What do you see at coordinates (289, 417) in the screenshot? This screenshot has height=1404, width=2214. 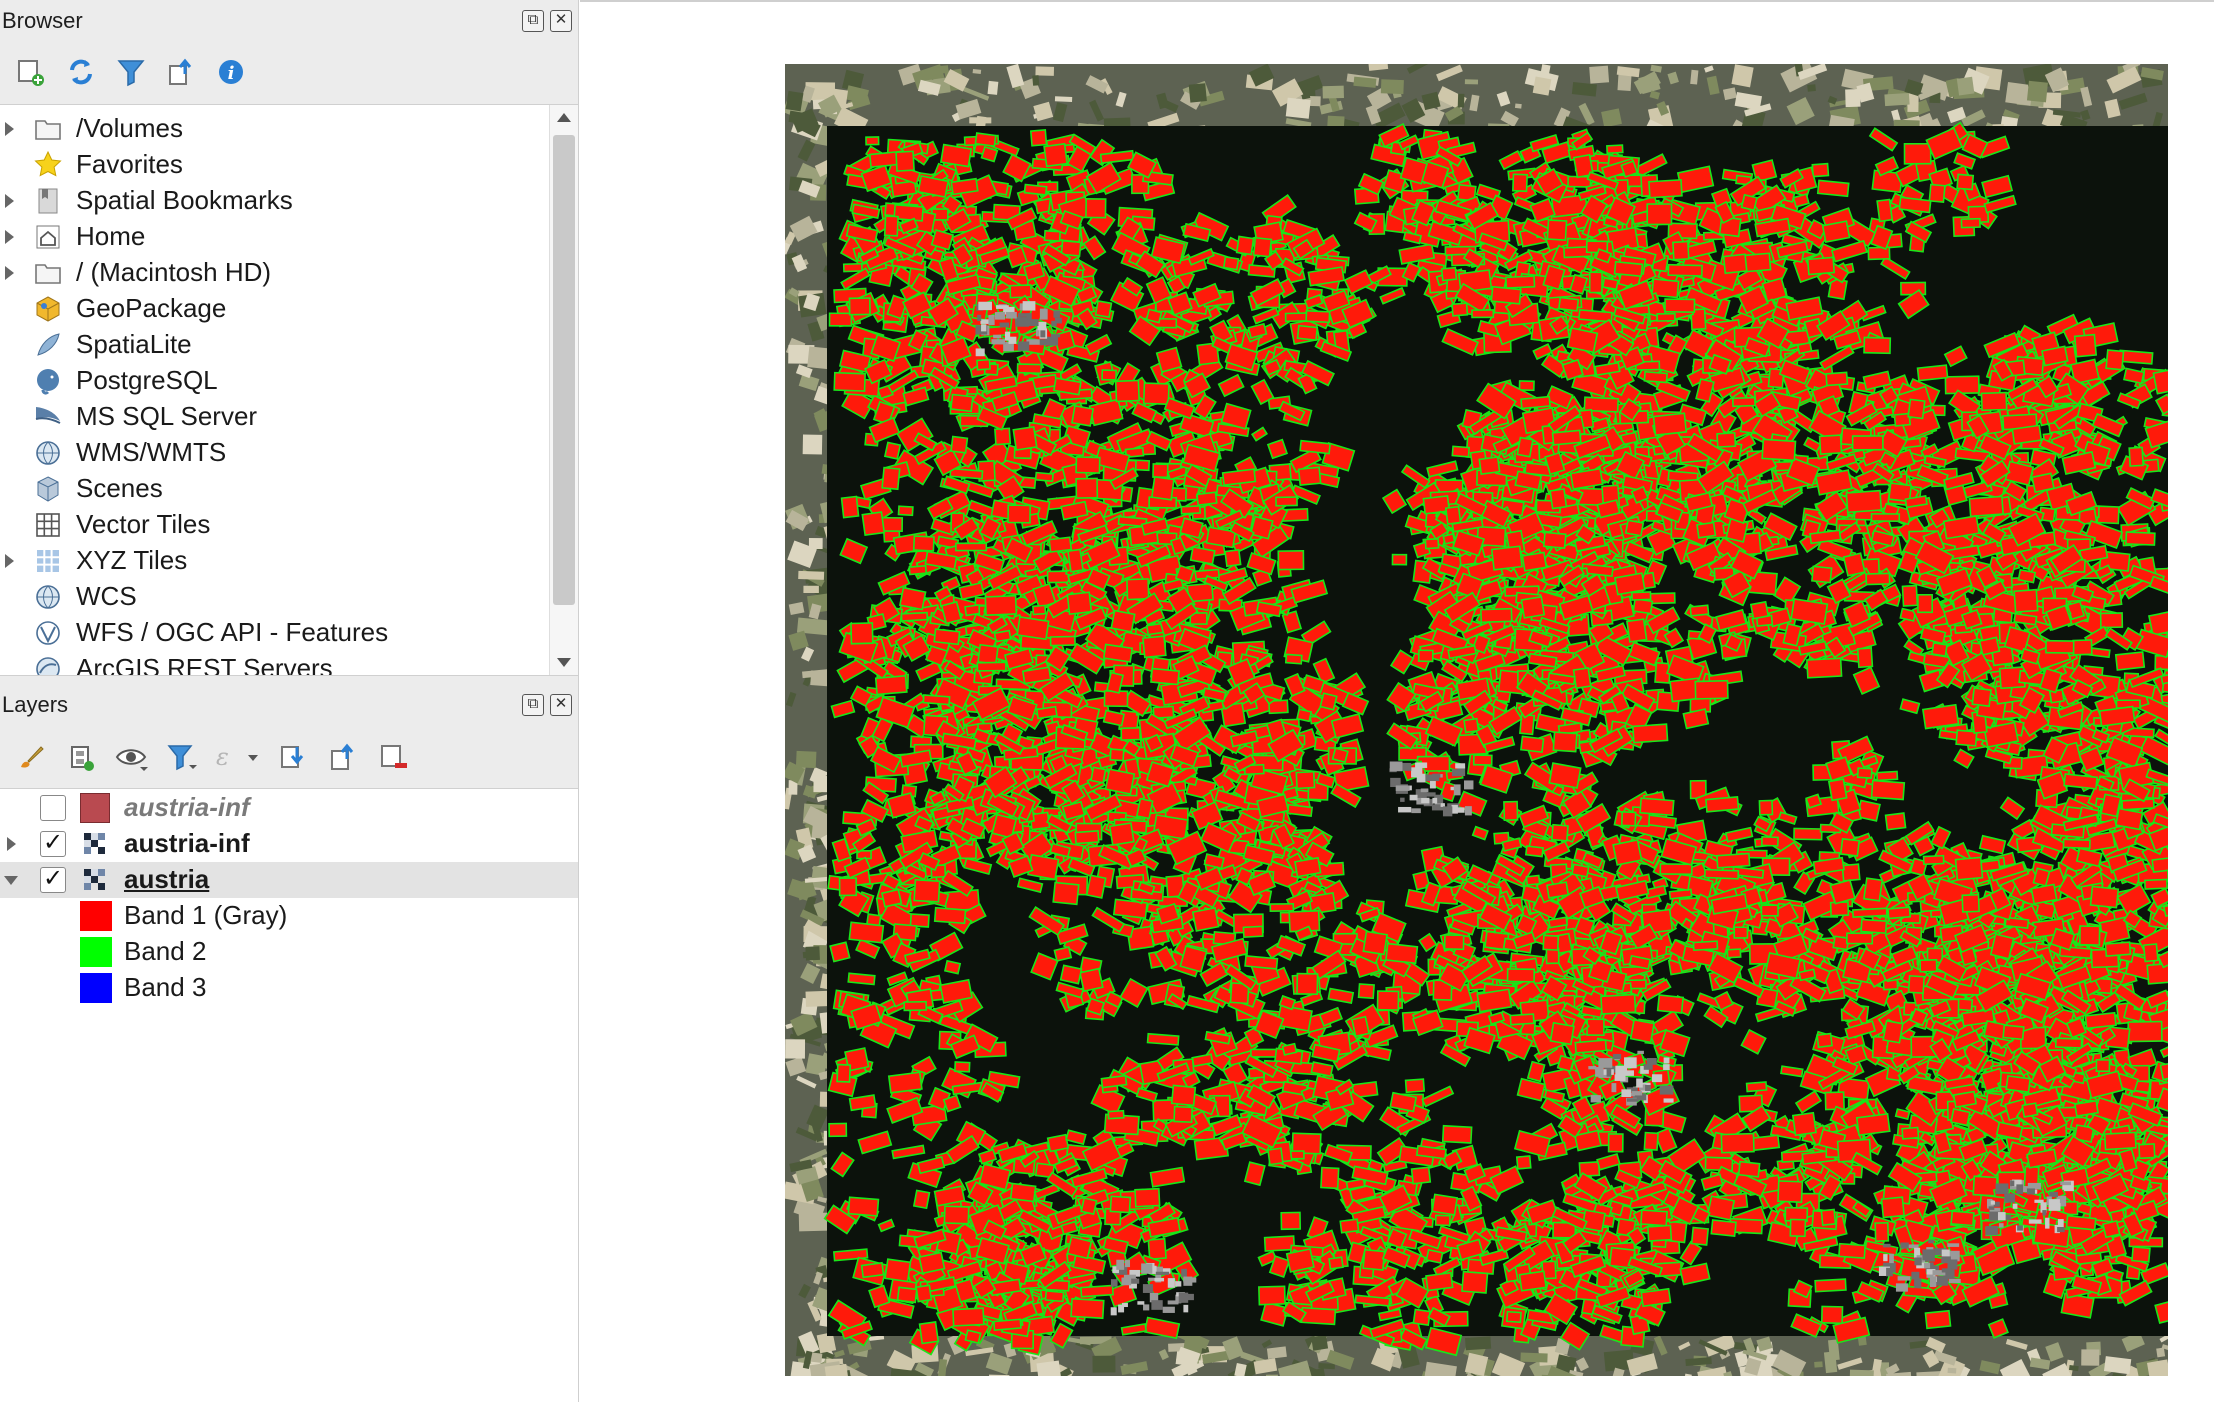 I see `browser-item: MS SQL Server` at bounding box center [289, 417].